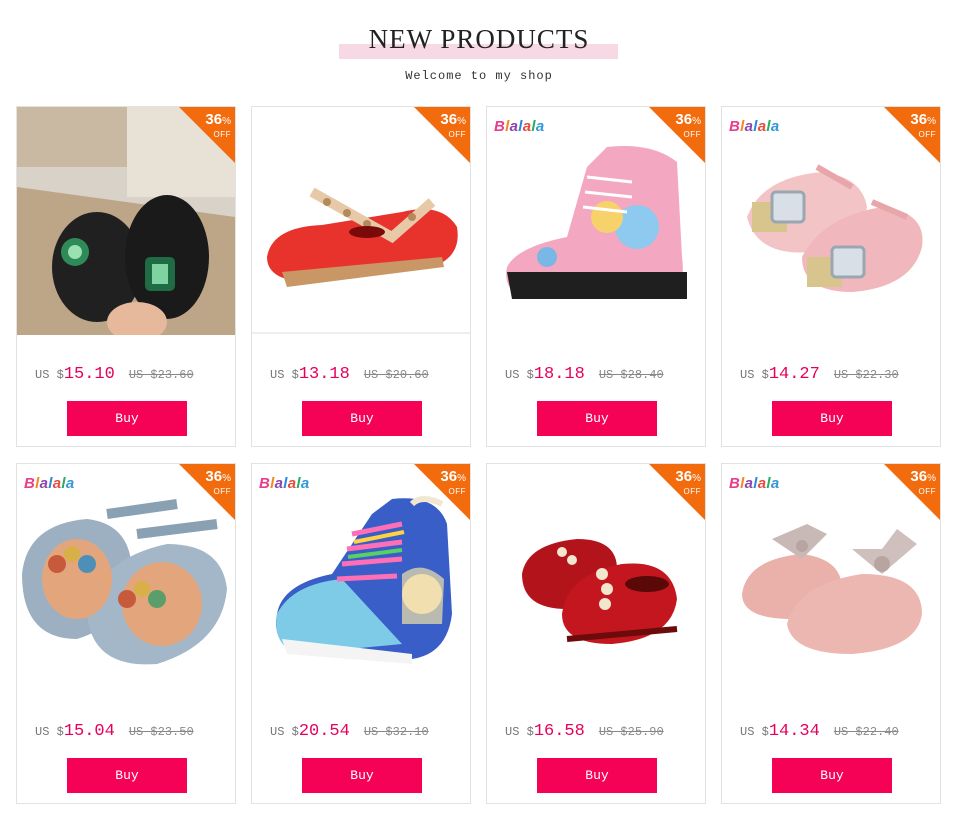  Describe the element at coordinates (831, 276) in the screenshot. I see `product-card: Blalala 36% OFF US $14.27 US $22.30 Buy` at that location.